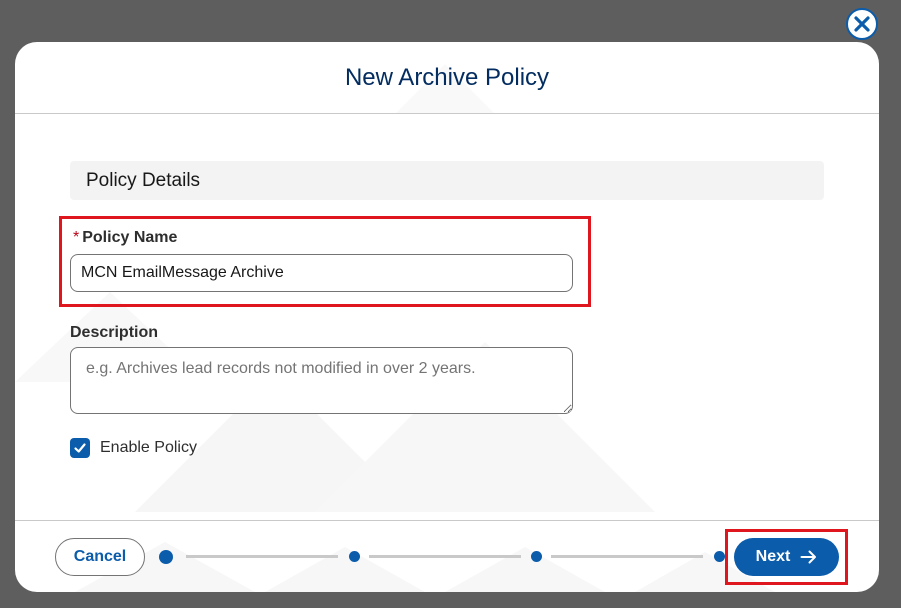 This screenshot has height=608, width=901. I want to click on modal-title: New Archive Policy, so click(447, 77).